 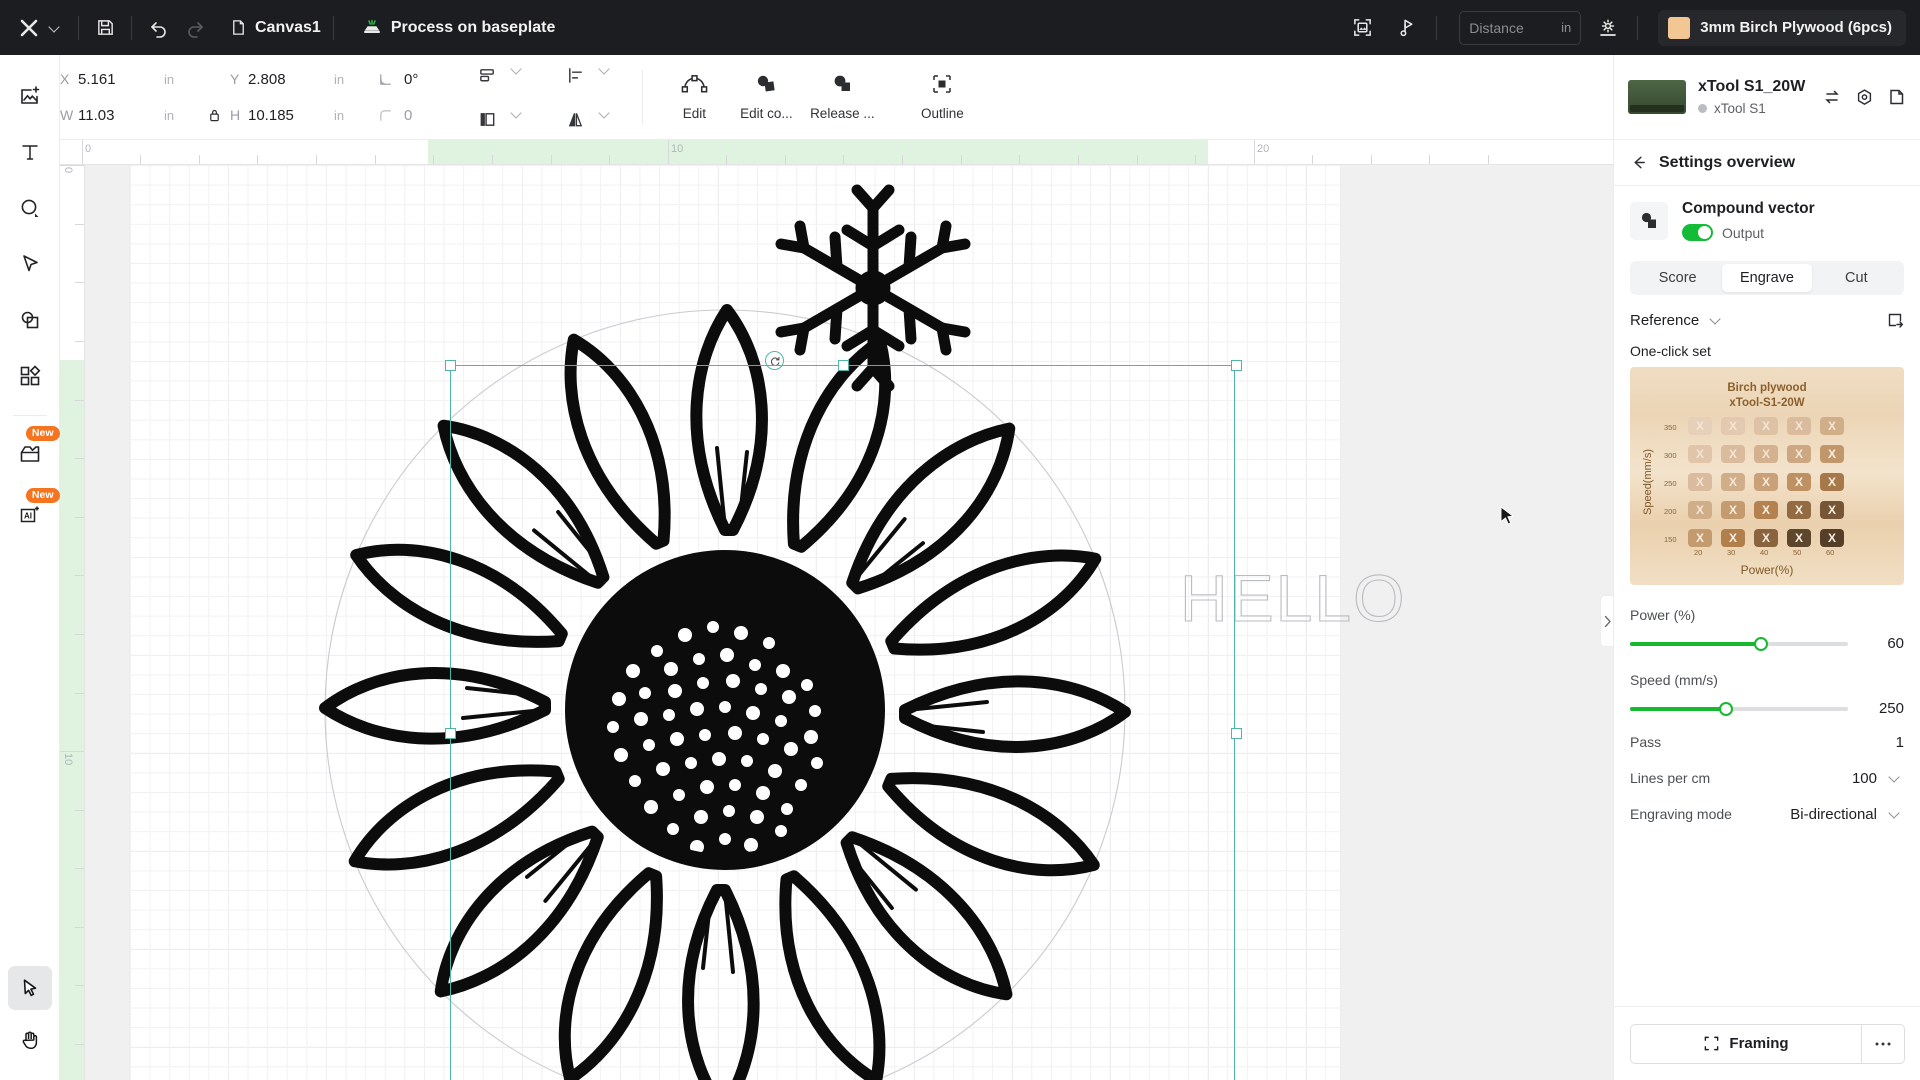 I want to click on sidebar-item-materials: New, so click(x=34, y=451).